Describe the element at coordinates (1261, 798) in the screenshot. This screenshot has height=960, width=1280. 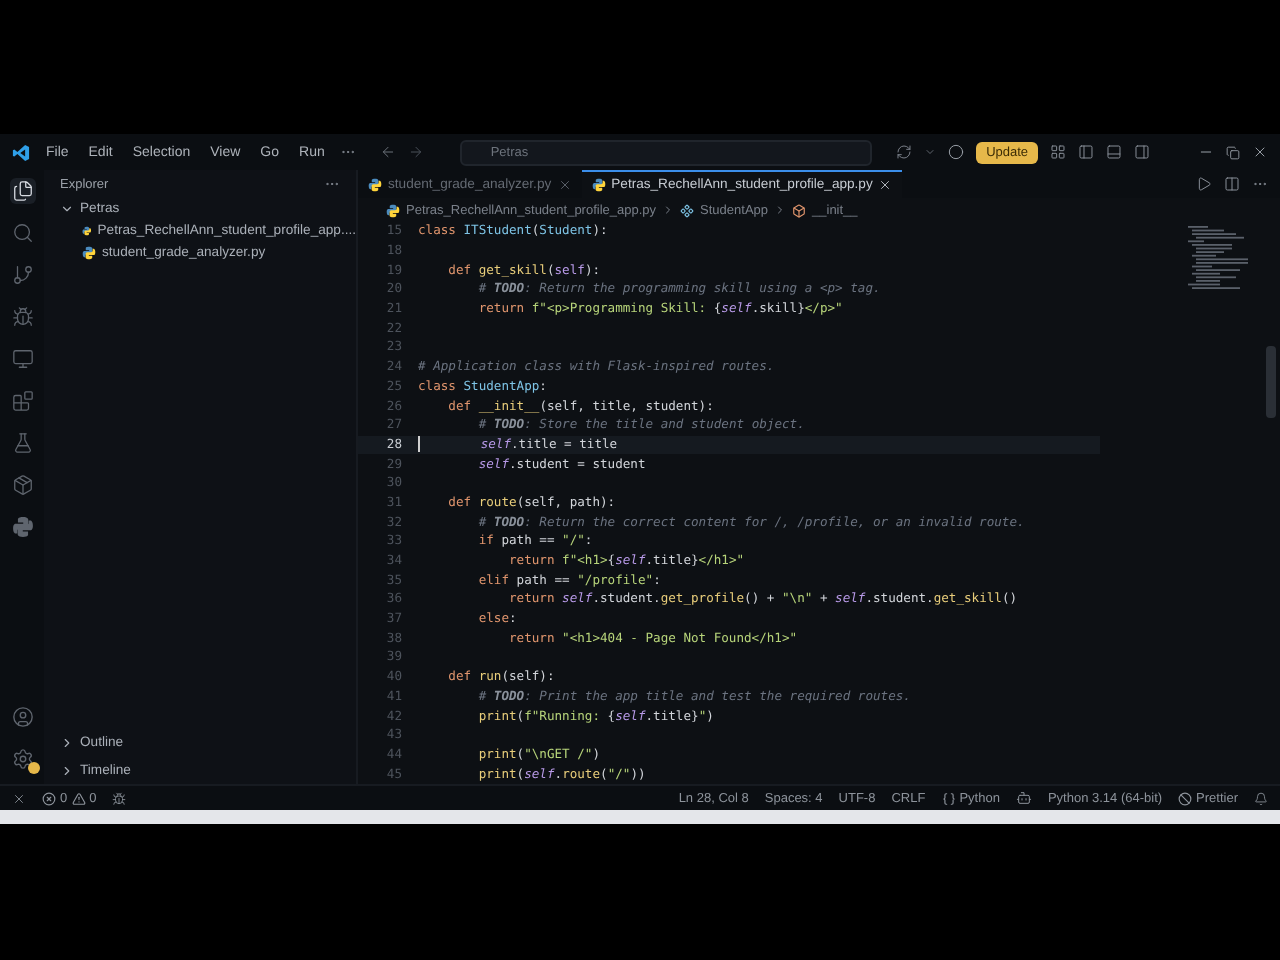
I see `notifications-icon` at that location.